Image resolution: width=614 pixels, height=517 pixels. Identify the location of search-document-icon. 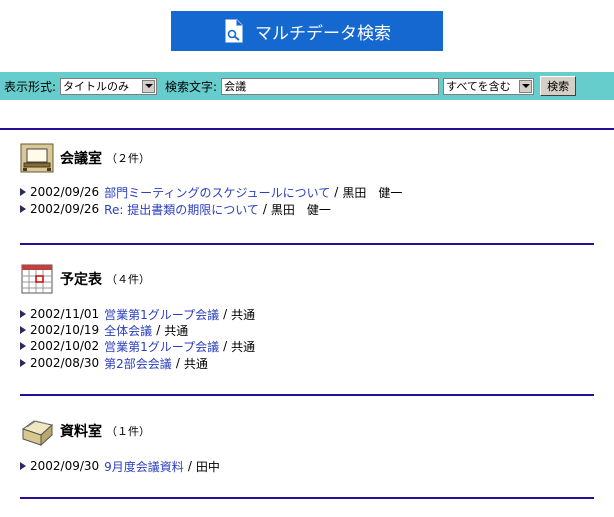
(234, 31).